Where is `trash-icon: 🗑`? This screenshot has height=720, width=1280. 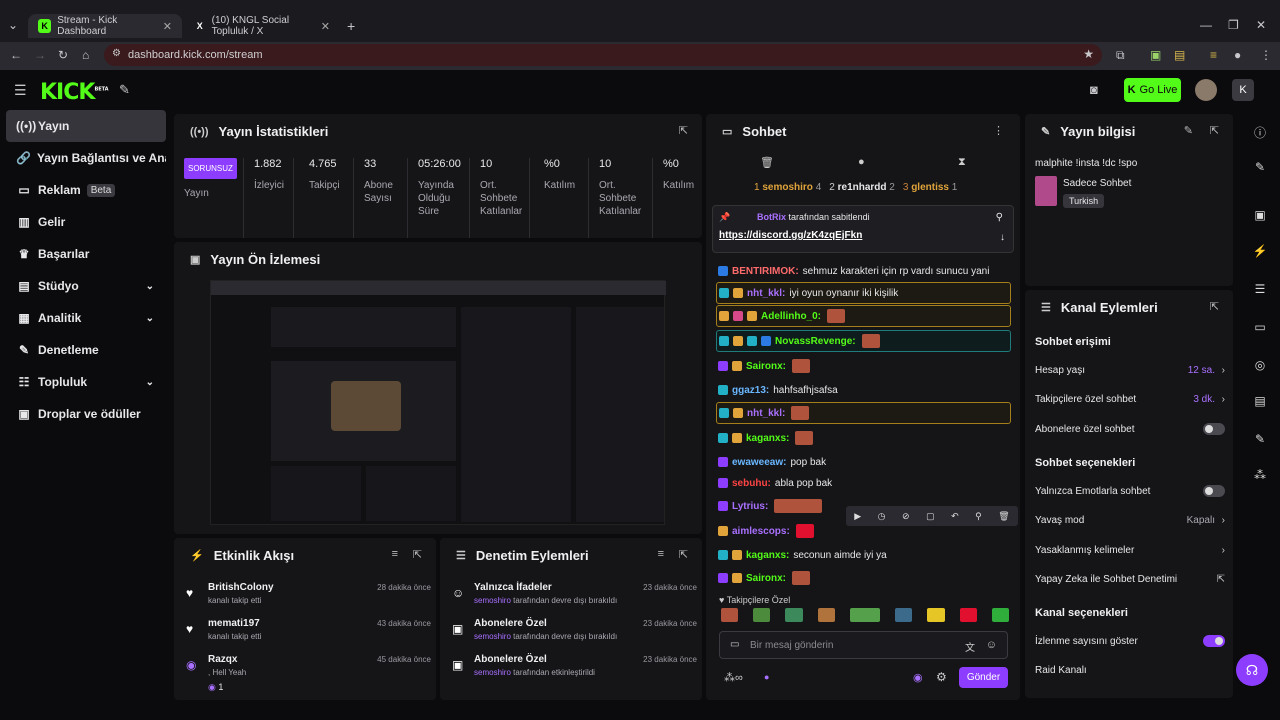
trash-icon: 🗑 is located at coordinates (767, 162).